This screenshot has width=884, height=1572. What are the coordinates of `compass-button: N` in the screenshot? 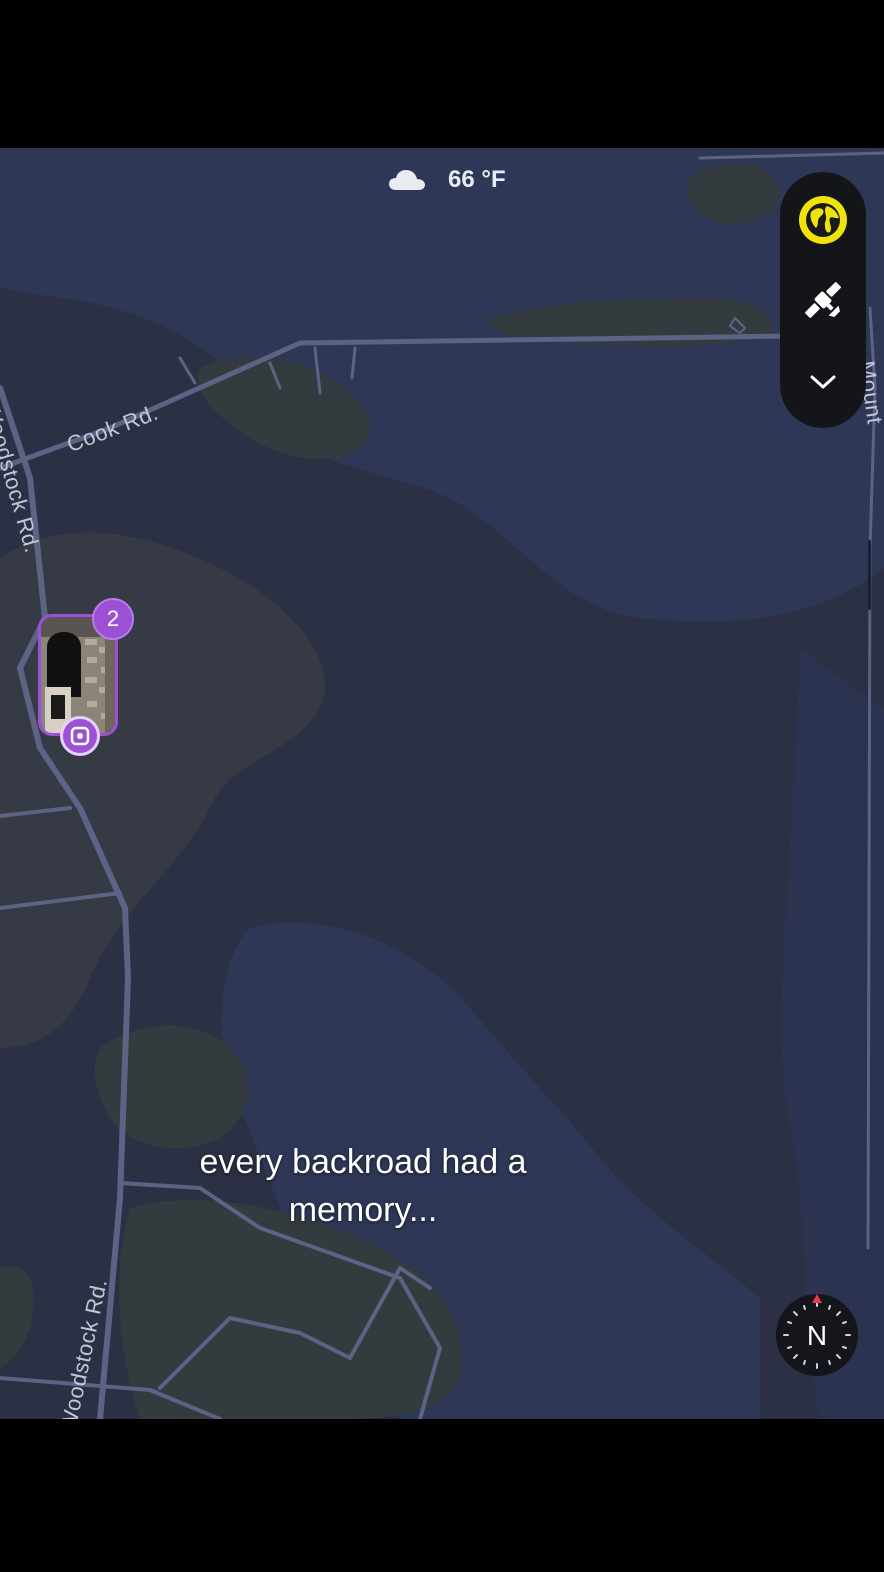 It's located at (817, 1335).